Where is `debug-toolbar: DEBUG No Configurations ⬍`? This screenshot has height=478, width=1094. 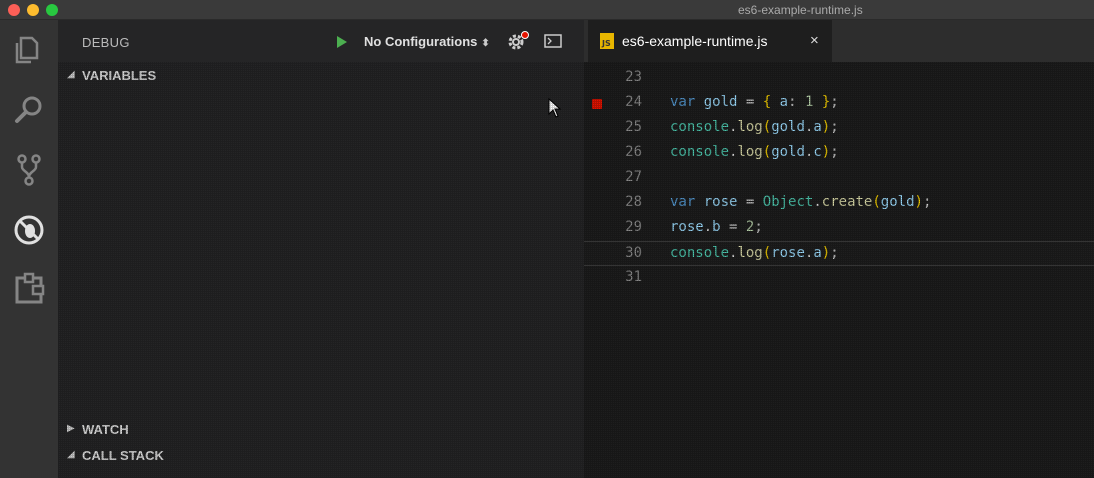
debug-toolbar: DEBUG No Configurations ⬍ is located at coordinates (321, 41).